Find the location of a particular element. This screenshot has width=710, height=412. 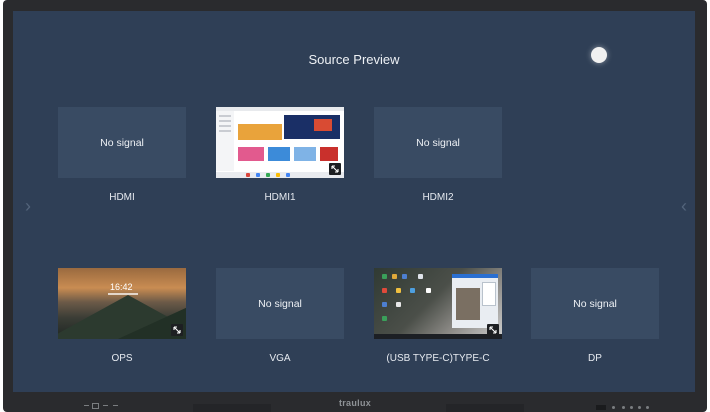

source-label-hdmi2: HDMI2 is located at coordinates (438, 197).